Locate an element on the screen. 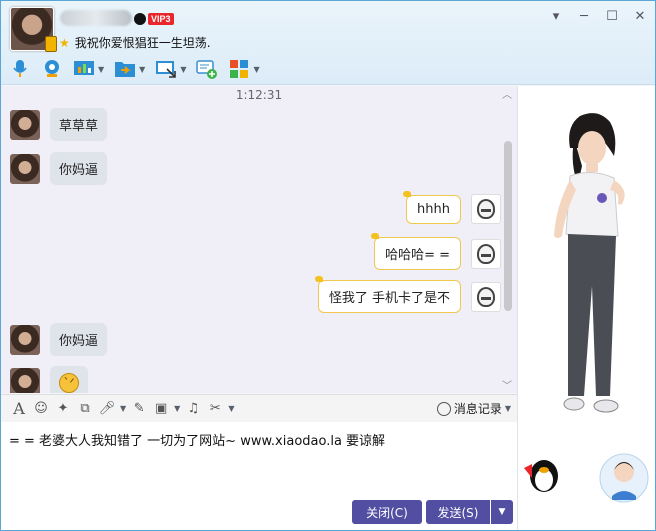 This screenshot has width=656, height=531. message-row: 草草草 is located at coordinates (59, 124).